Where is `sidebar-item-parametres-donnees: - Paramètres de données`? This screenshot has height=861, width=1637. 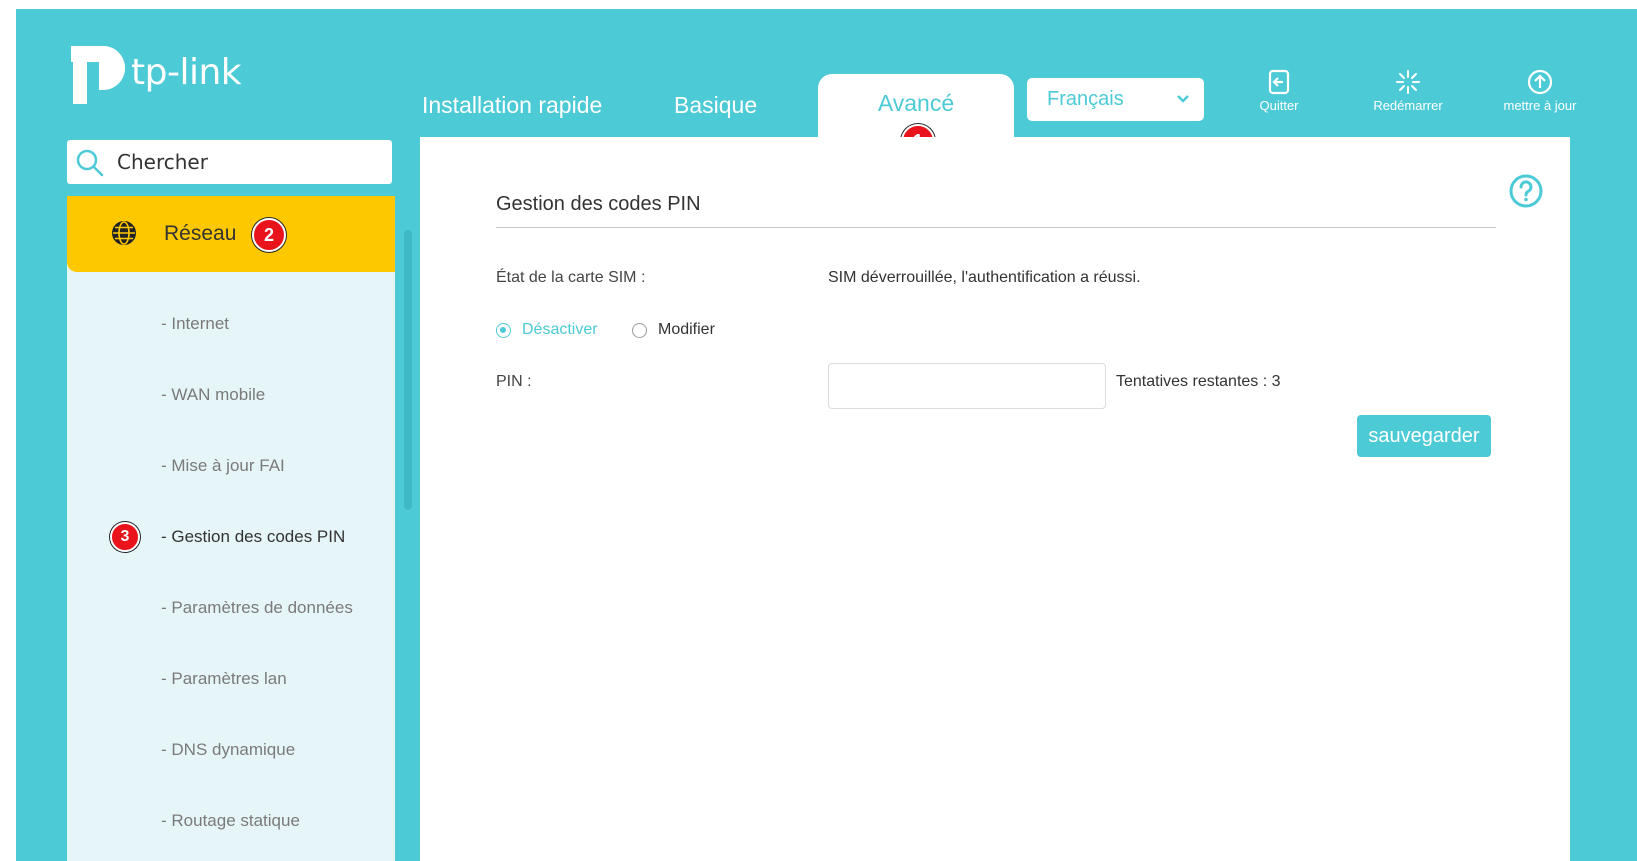
sidebar-item-parametres-donnees: - Paramètres de données is located at coordinates (257, 608).